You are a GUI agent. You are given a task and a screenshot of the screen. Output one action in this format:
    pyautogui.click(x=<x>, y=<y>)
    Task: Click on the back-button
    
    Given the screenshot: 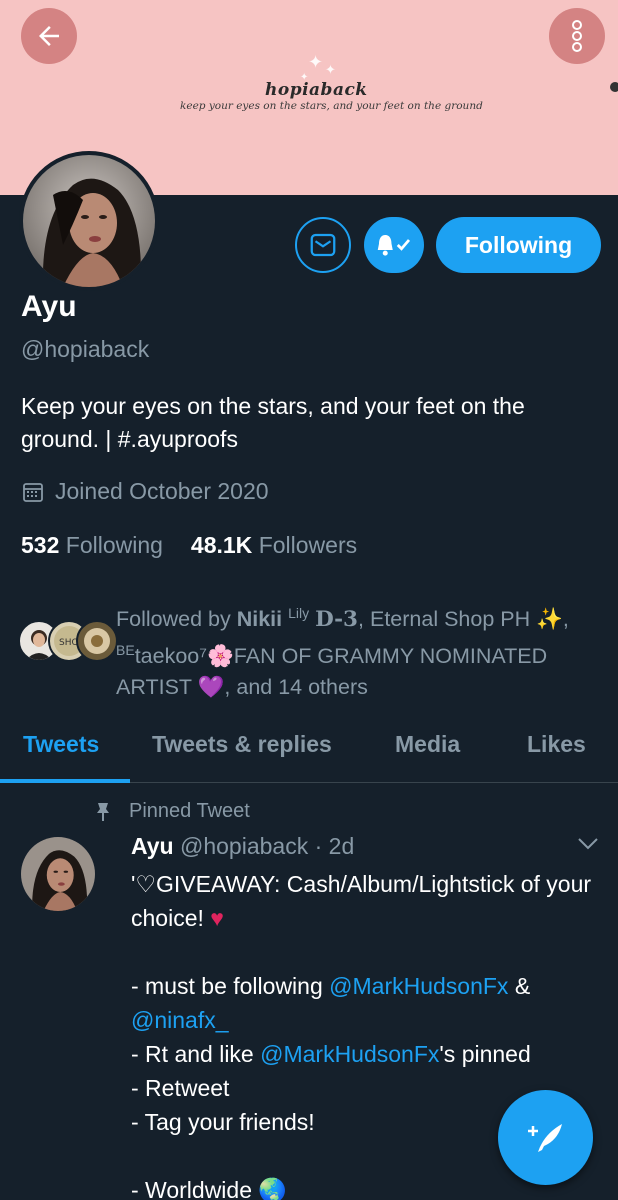 What is the action you would take?
    pyautogui.click(x=49, y=36)
    